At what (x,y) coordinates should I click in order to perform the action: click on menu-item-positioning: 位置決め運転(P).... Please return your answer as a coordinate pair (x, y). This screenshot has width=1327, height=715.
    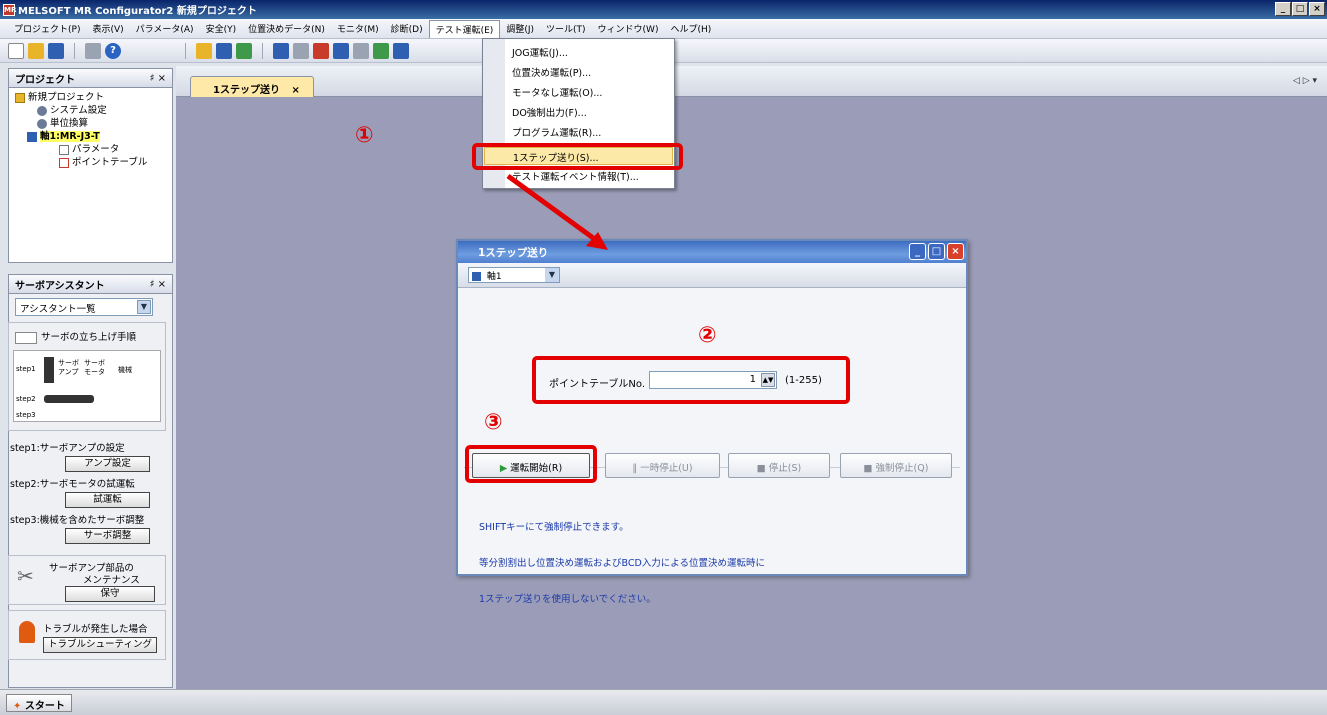
    Looking at the image, I should click on (551, 72).